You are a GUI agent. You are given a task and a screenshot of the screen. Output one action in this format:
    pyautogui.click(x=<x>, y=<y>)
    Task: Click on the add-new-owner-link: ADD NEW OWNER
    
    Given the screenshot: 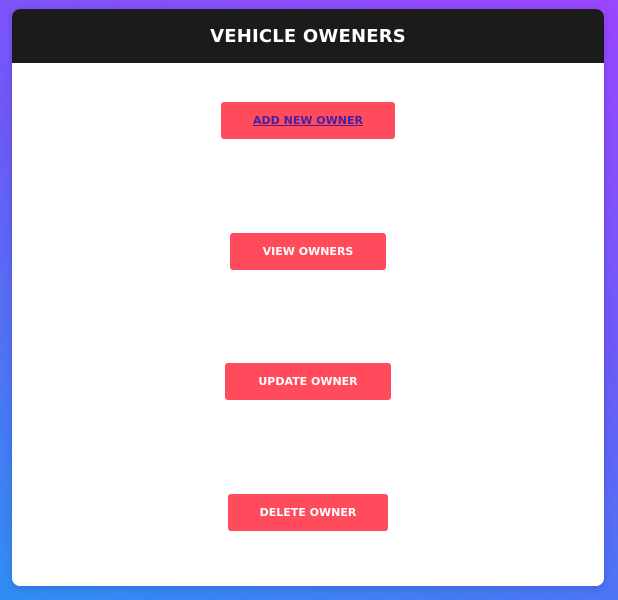 What is the action you would take?
    pyautogui.click(x=308, y=120)
    